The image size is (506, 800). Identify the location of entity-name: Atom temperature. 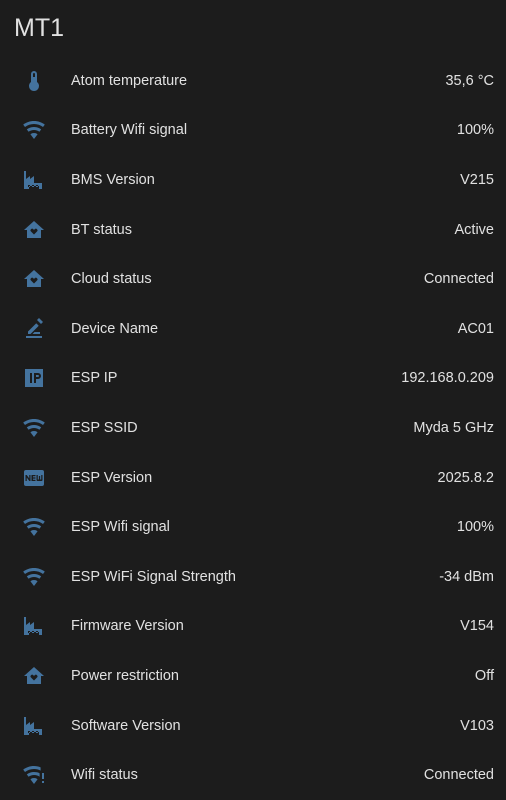
(129, 80).